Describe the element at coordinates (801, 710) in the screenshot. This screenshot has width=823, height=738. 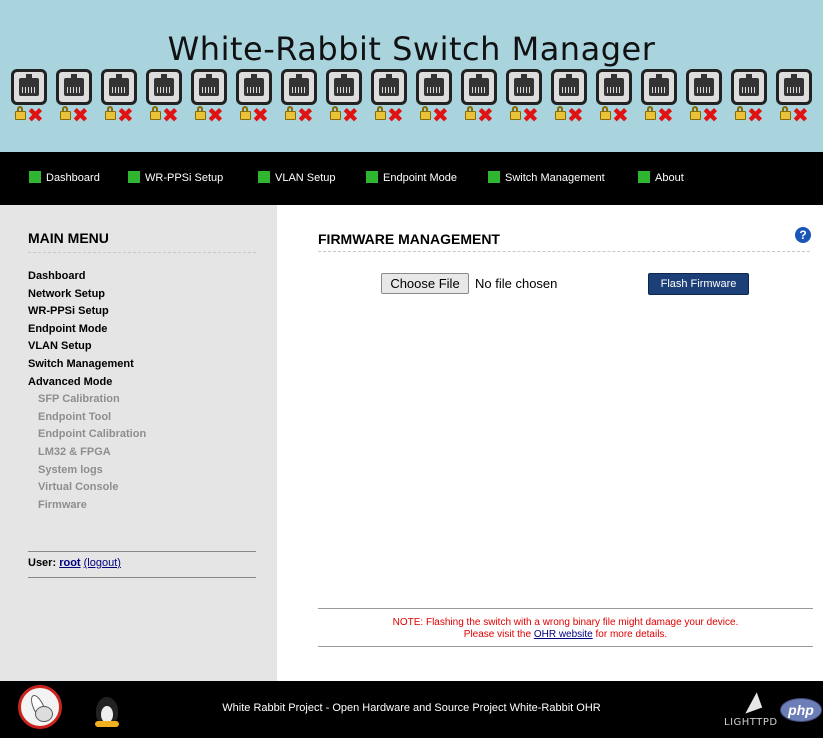
I see `php-logo-icon: php` at that location.